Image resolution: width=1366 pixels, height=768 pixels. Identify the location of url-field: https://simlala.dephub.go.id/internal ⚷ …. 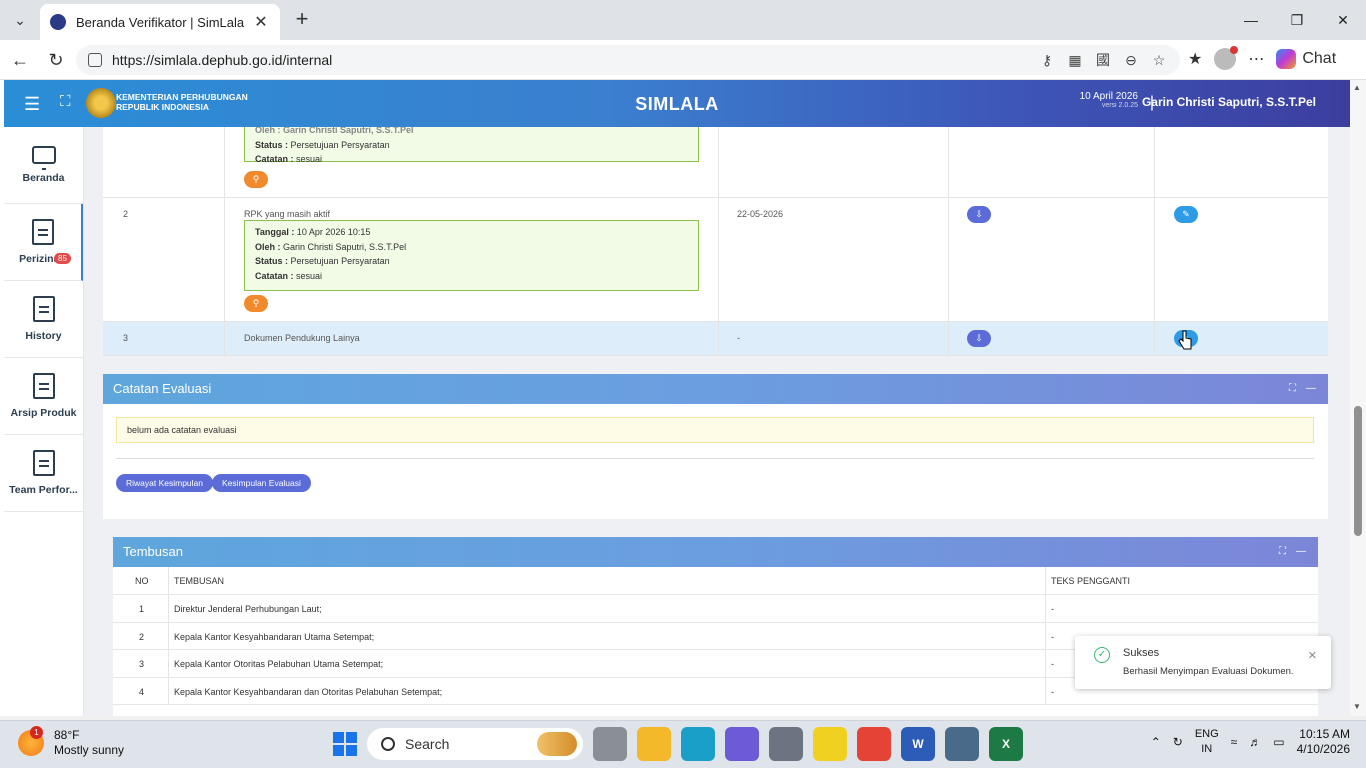
(628, 60).